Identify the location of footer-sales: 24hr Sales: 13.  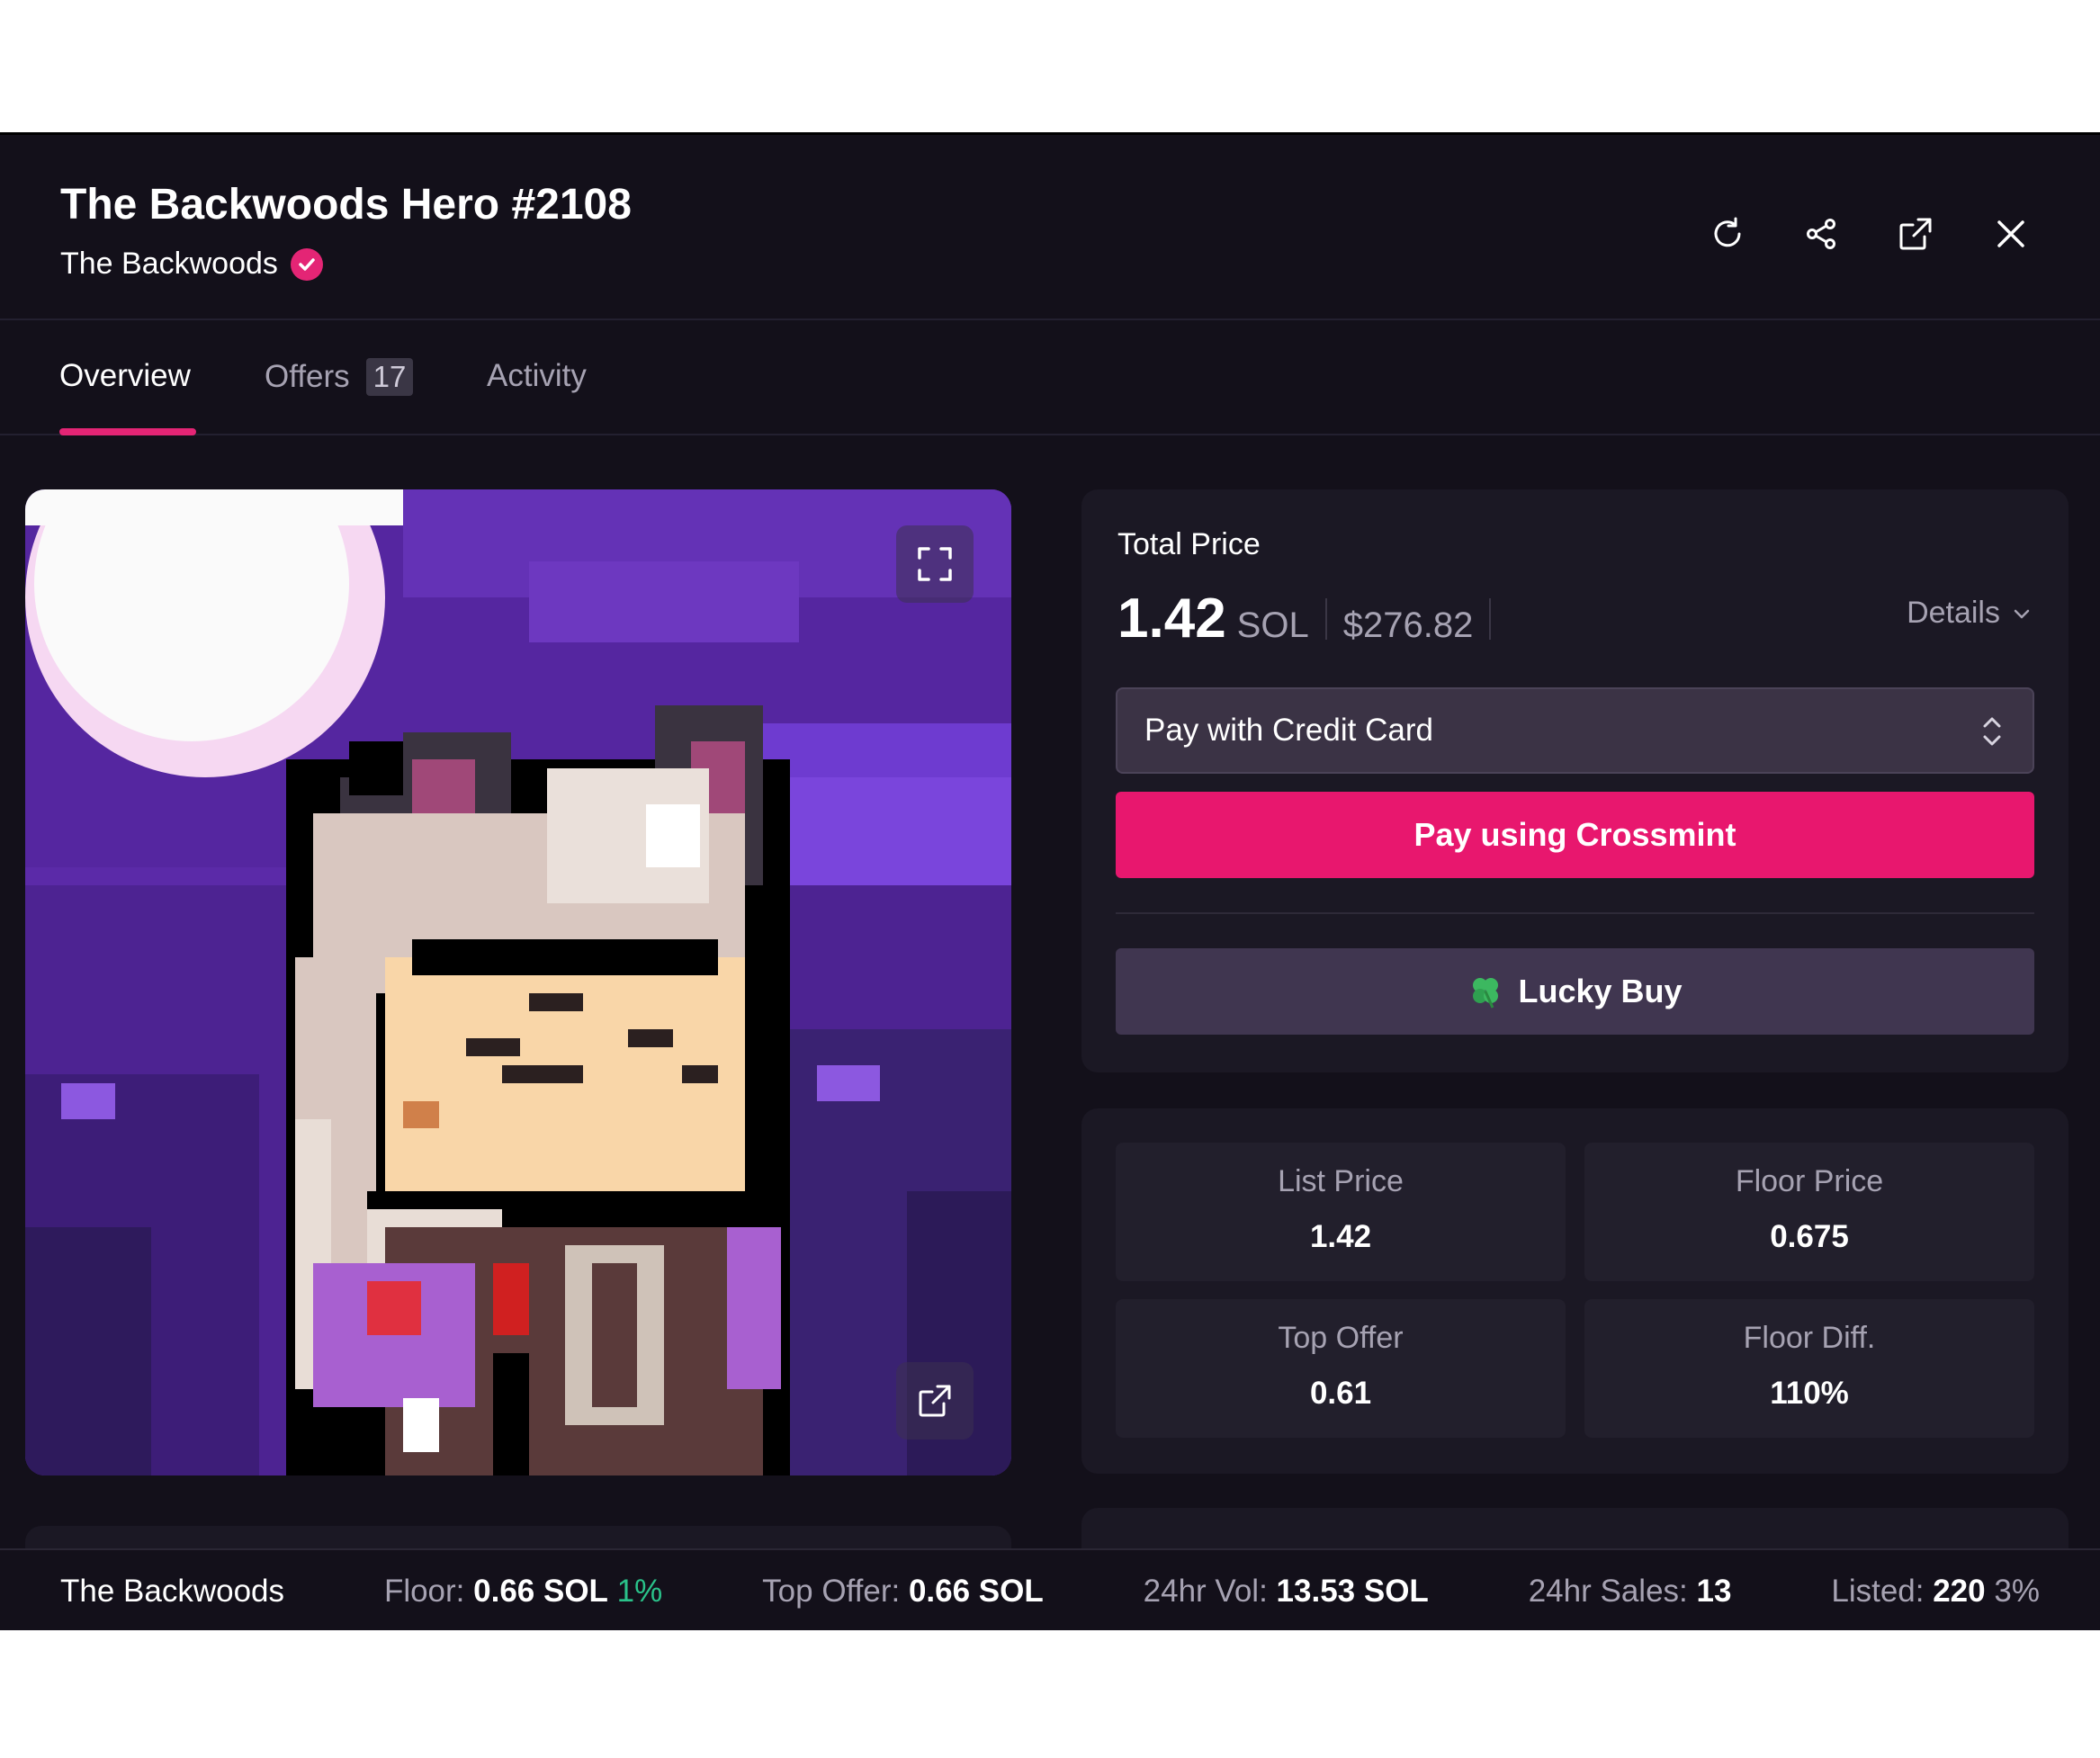
(1630, 1592).